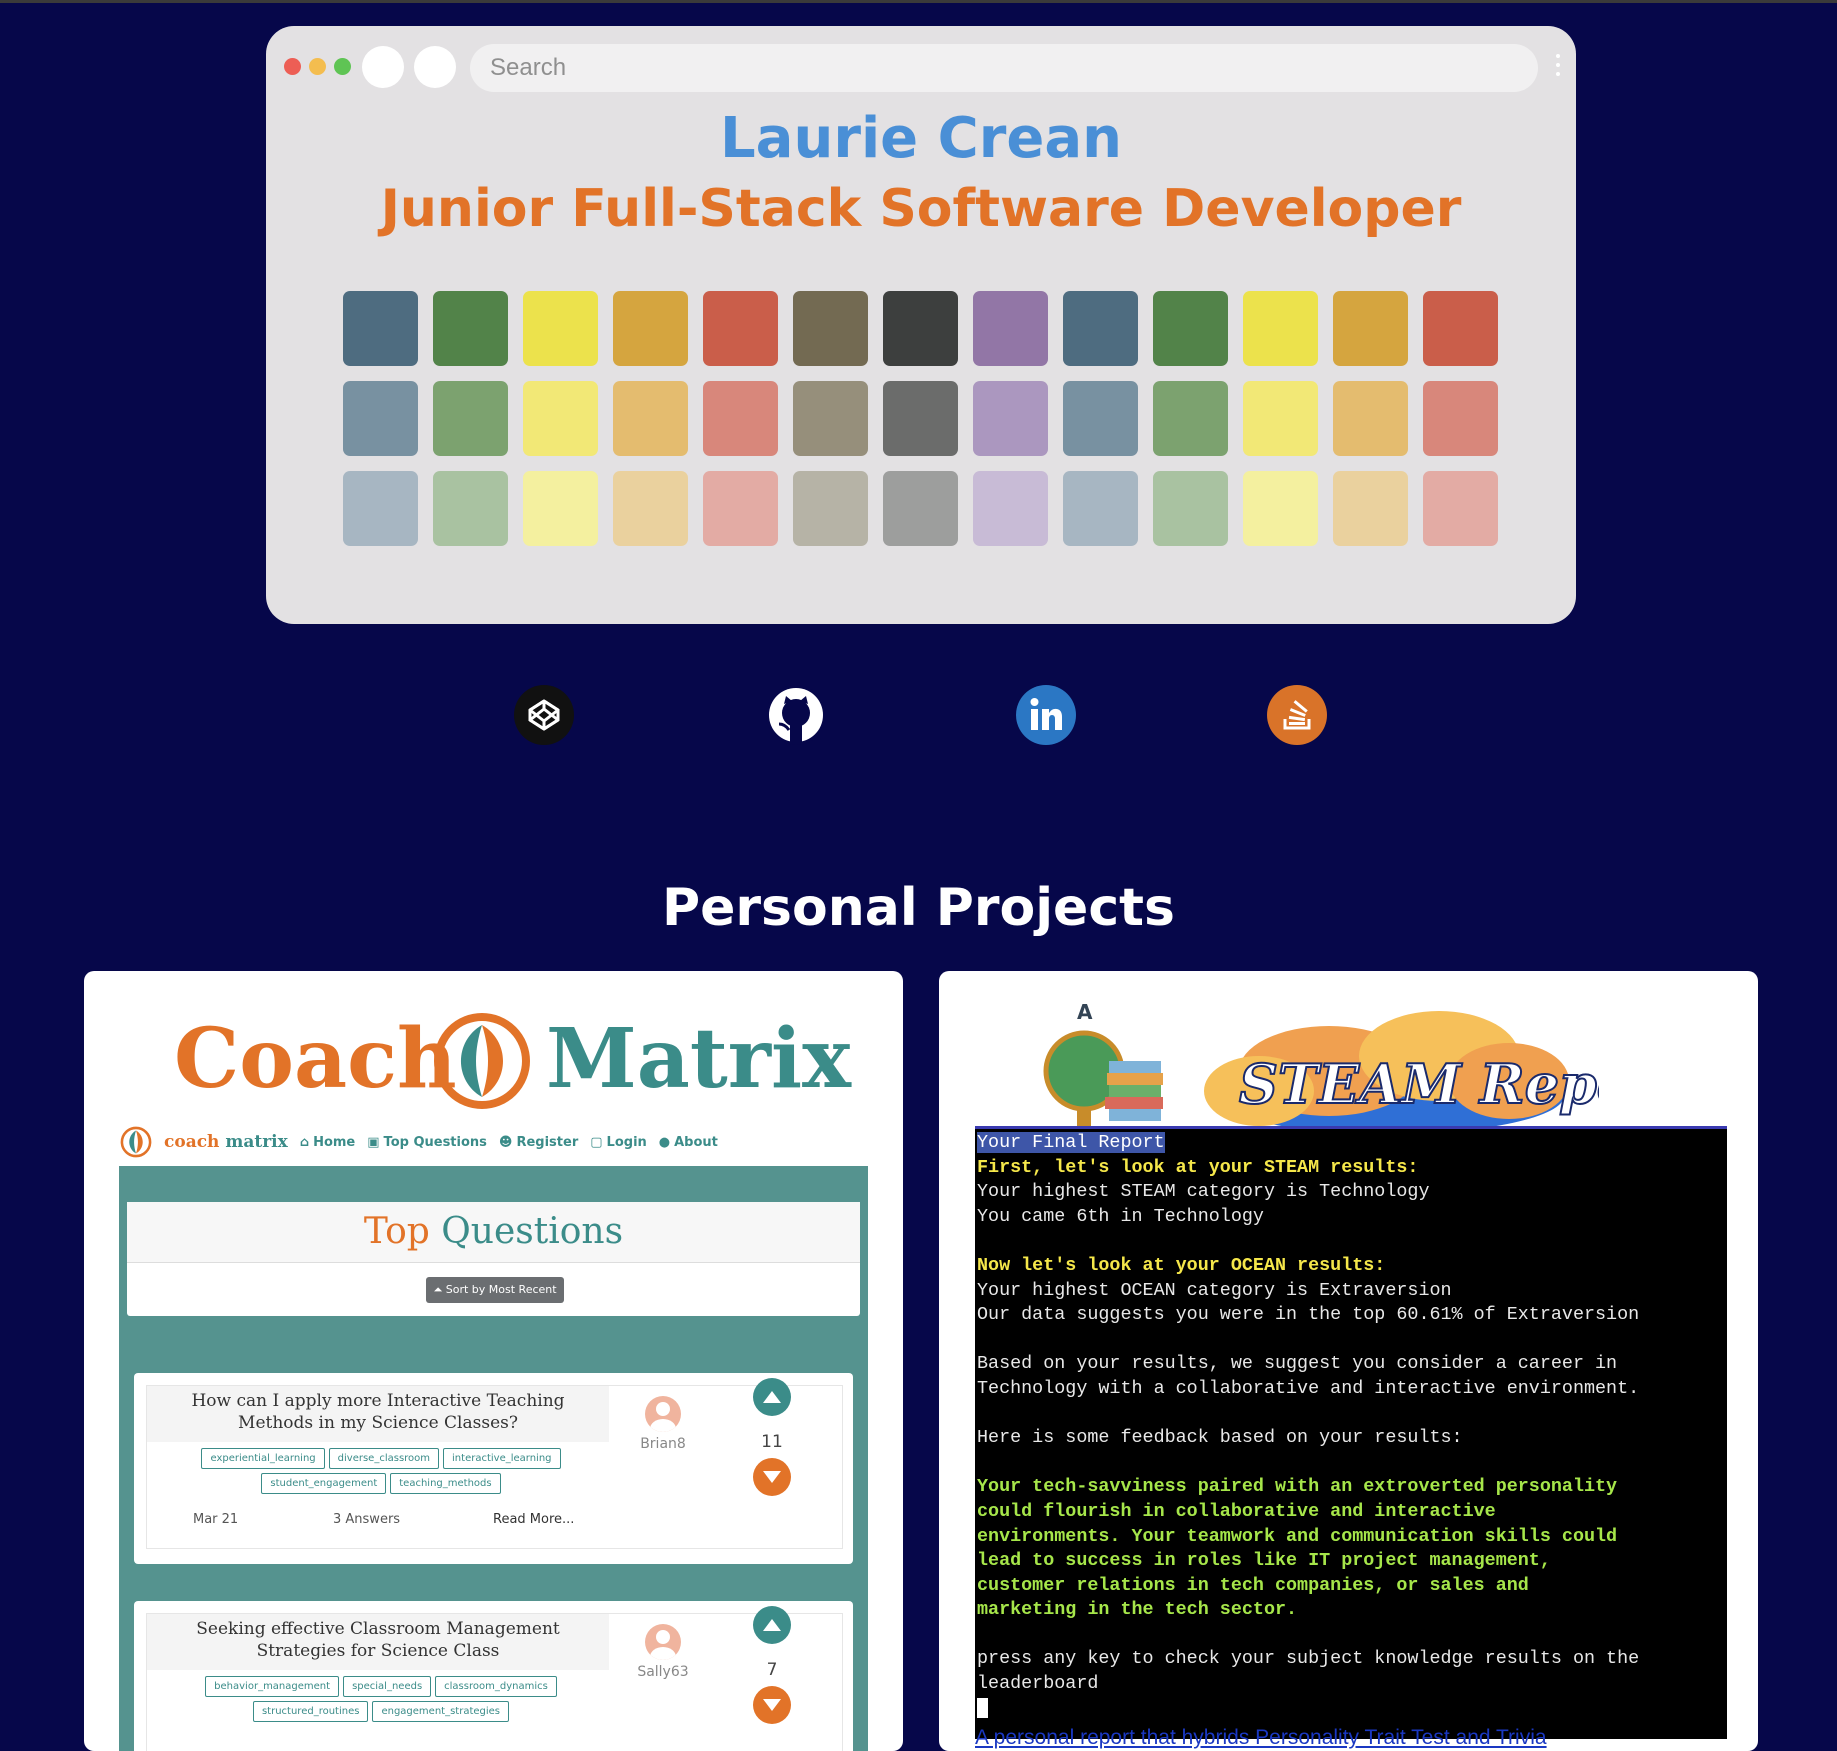 The image size is (1837, 1751). What do you see at coordinates (1103, 1068) in the screenshot?
I see `globe-books-icon: A` at bounding box center [1103, 1068].